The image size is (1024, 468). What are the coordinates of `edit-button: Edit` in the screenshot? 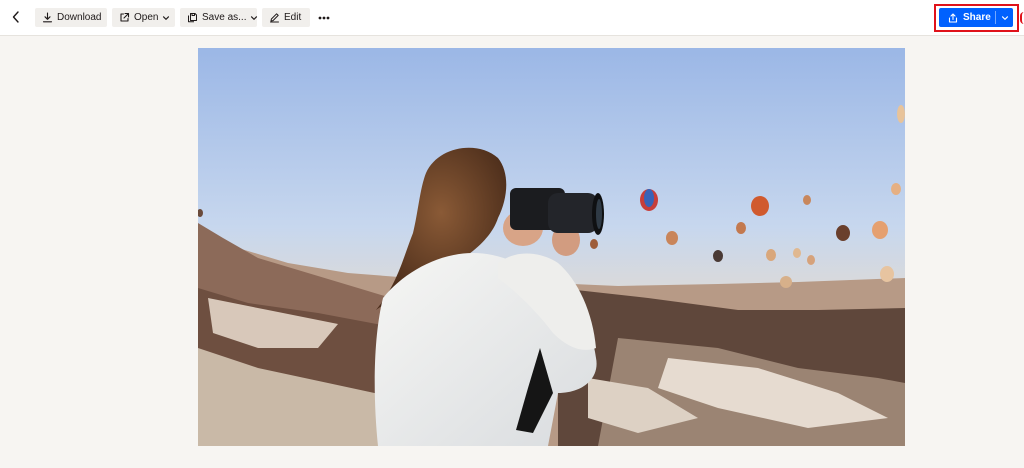 It's located at (286, 17).